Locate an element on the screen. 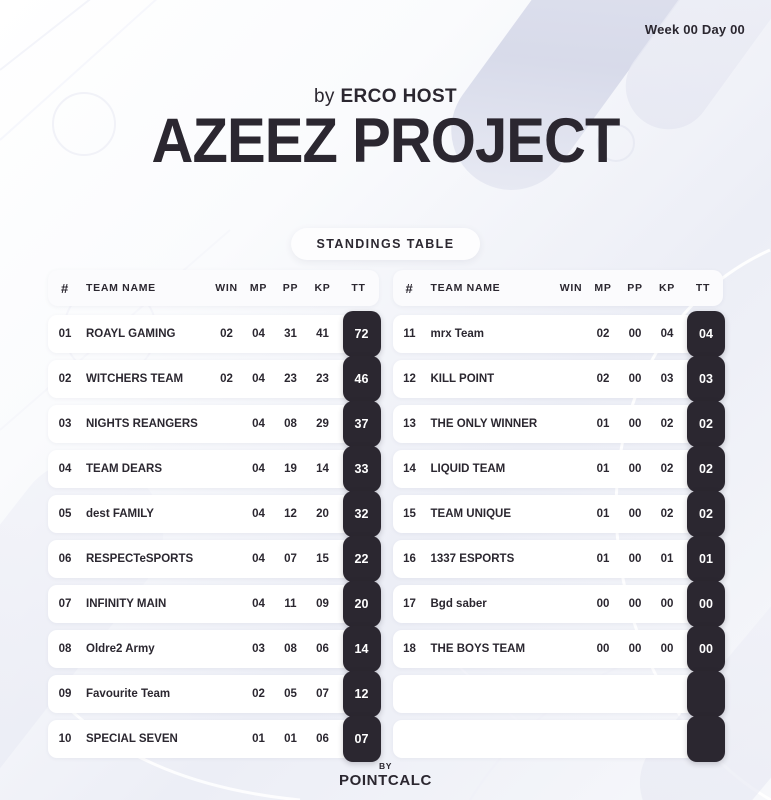 This screenshot has width=771, height=800. table-row: 18 THE BOYS TEAM 00 00 00 00 is located at coordinates (558, 649).